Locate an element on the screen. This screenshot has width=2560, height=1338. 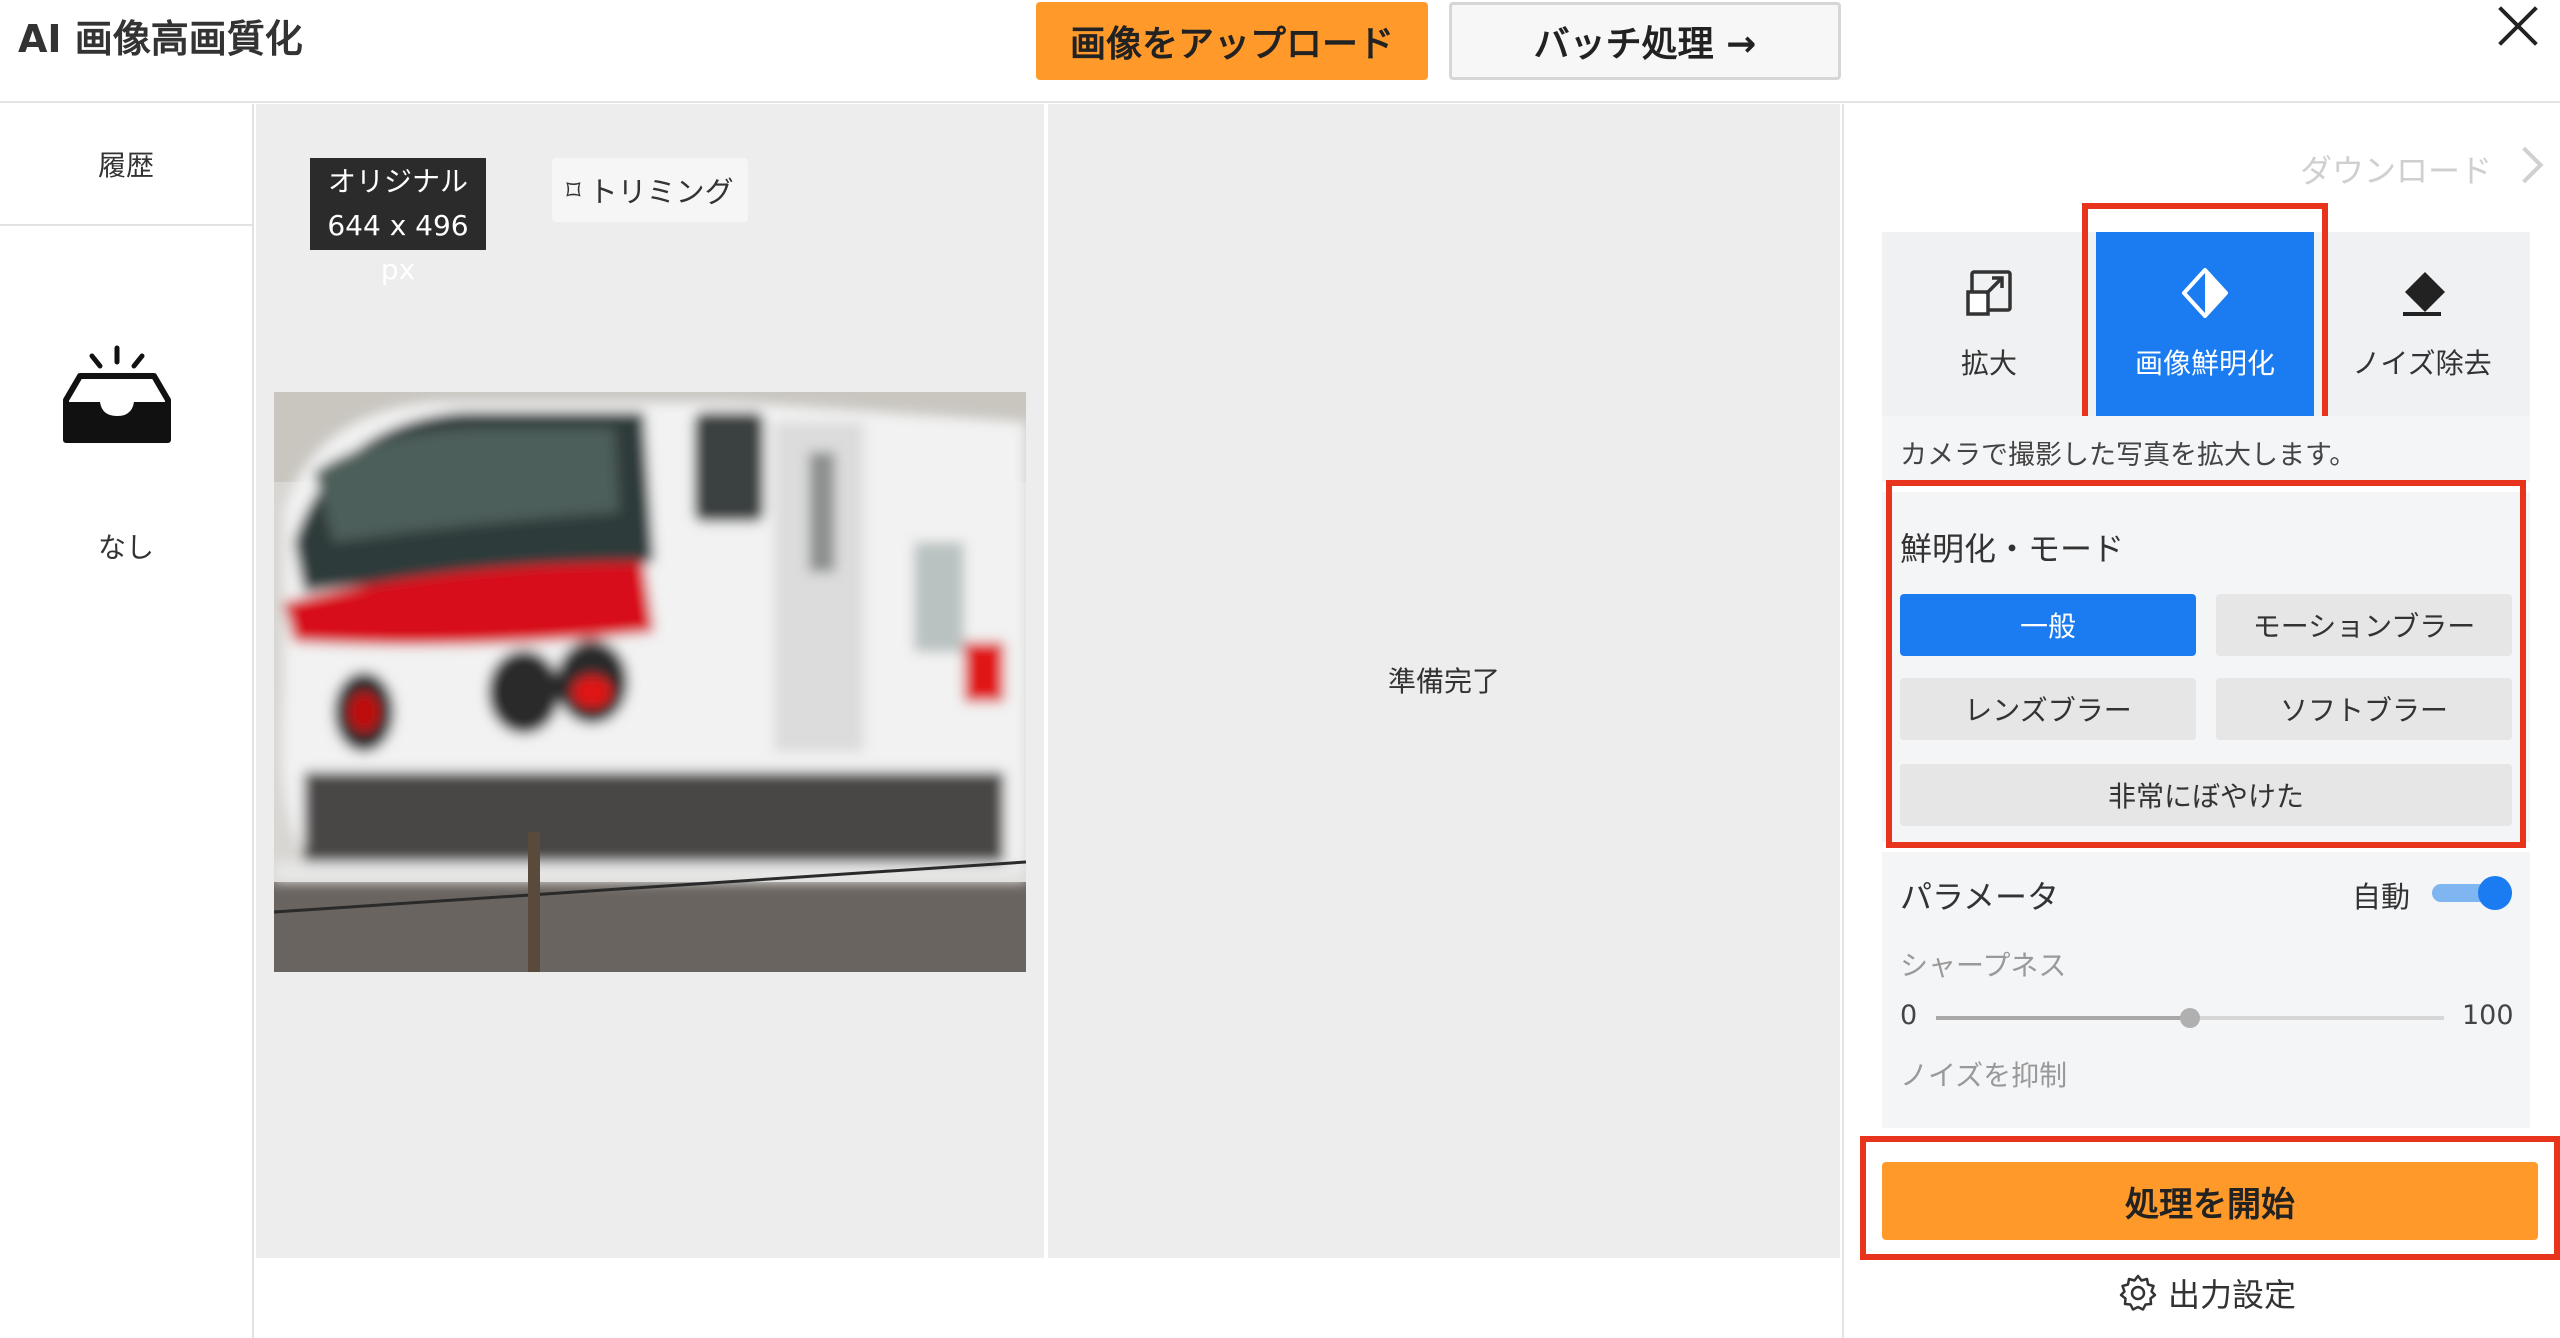
original-size-badge: オリジナル 644 x 496 px is located at coordinates (398, 222).